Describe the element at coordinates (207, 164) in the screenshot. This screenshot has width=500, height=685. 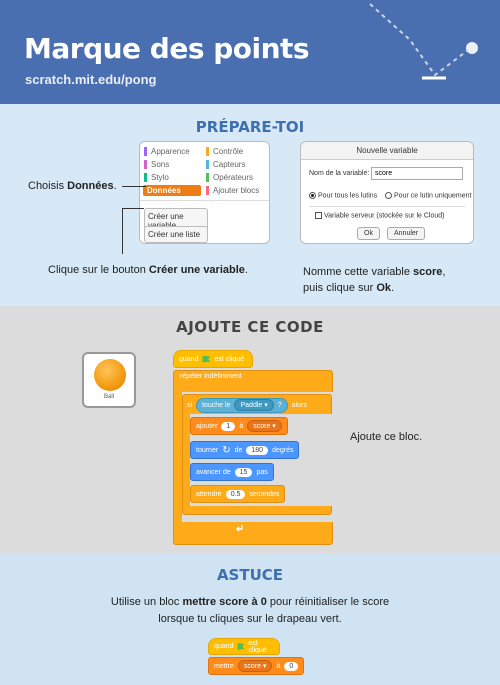
I see `sensing-swatch` at that location.